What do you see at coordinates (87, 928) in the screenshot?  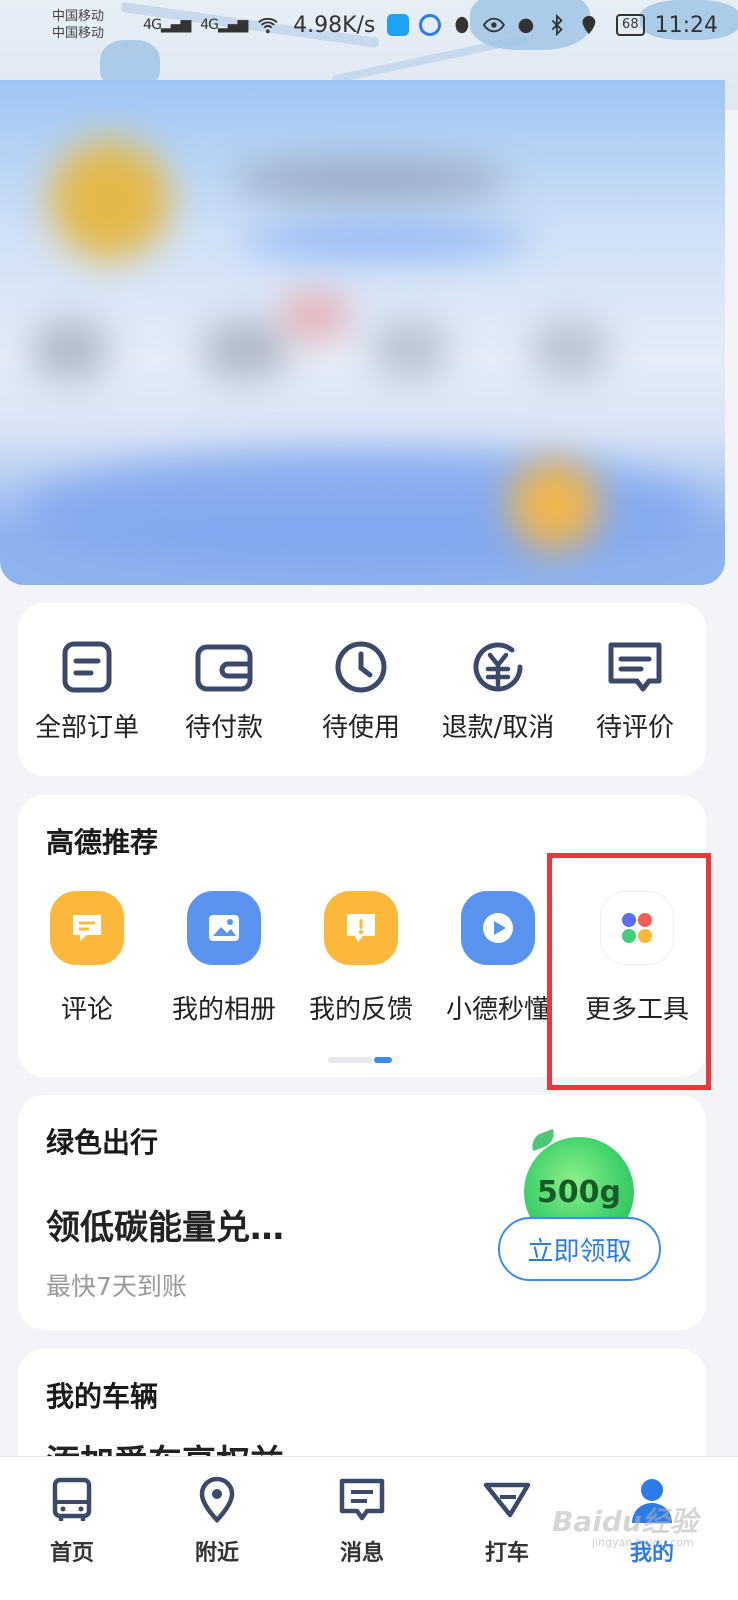 I see `comment-bubble-icon` at bounding box center [87, 928].